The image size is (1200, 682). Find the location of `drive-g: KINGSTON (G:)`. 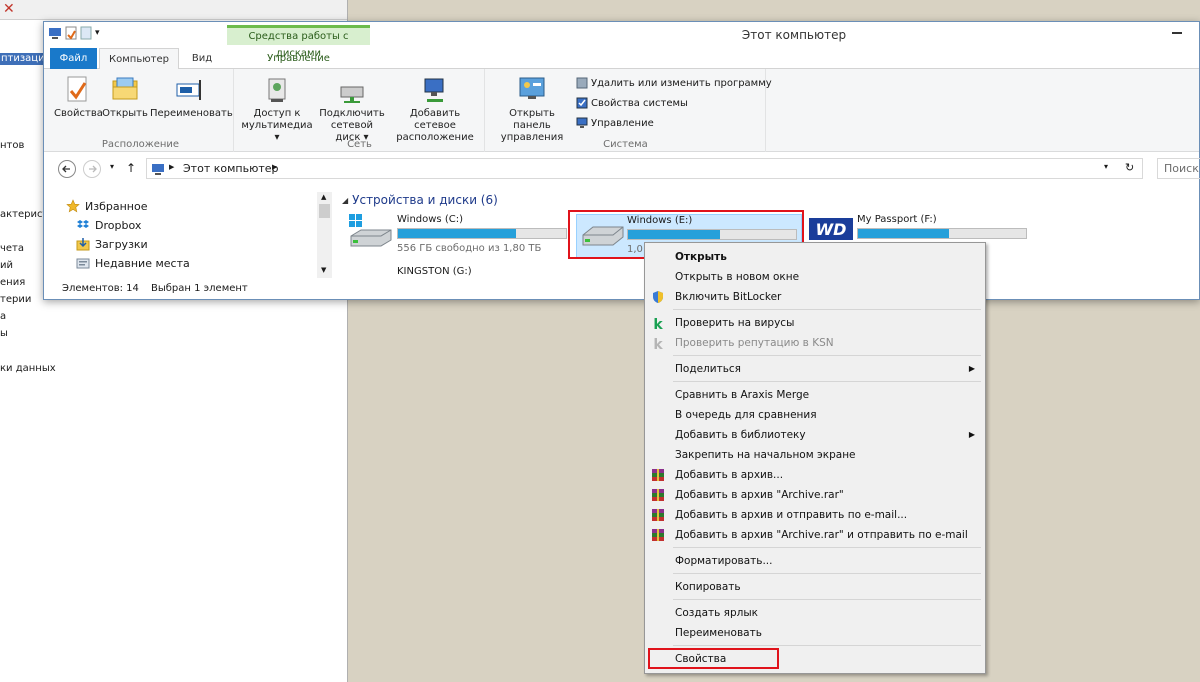

drive-g: KINGSTON (G:) is located at coordinates (482, 271).